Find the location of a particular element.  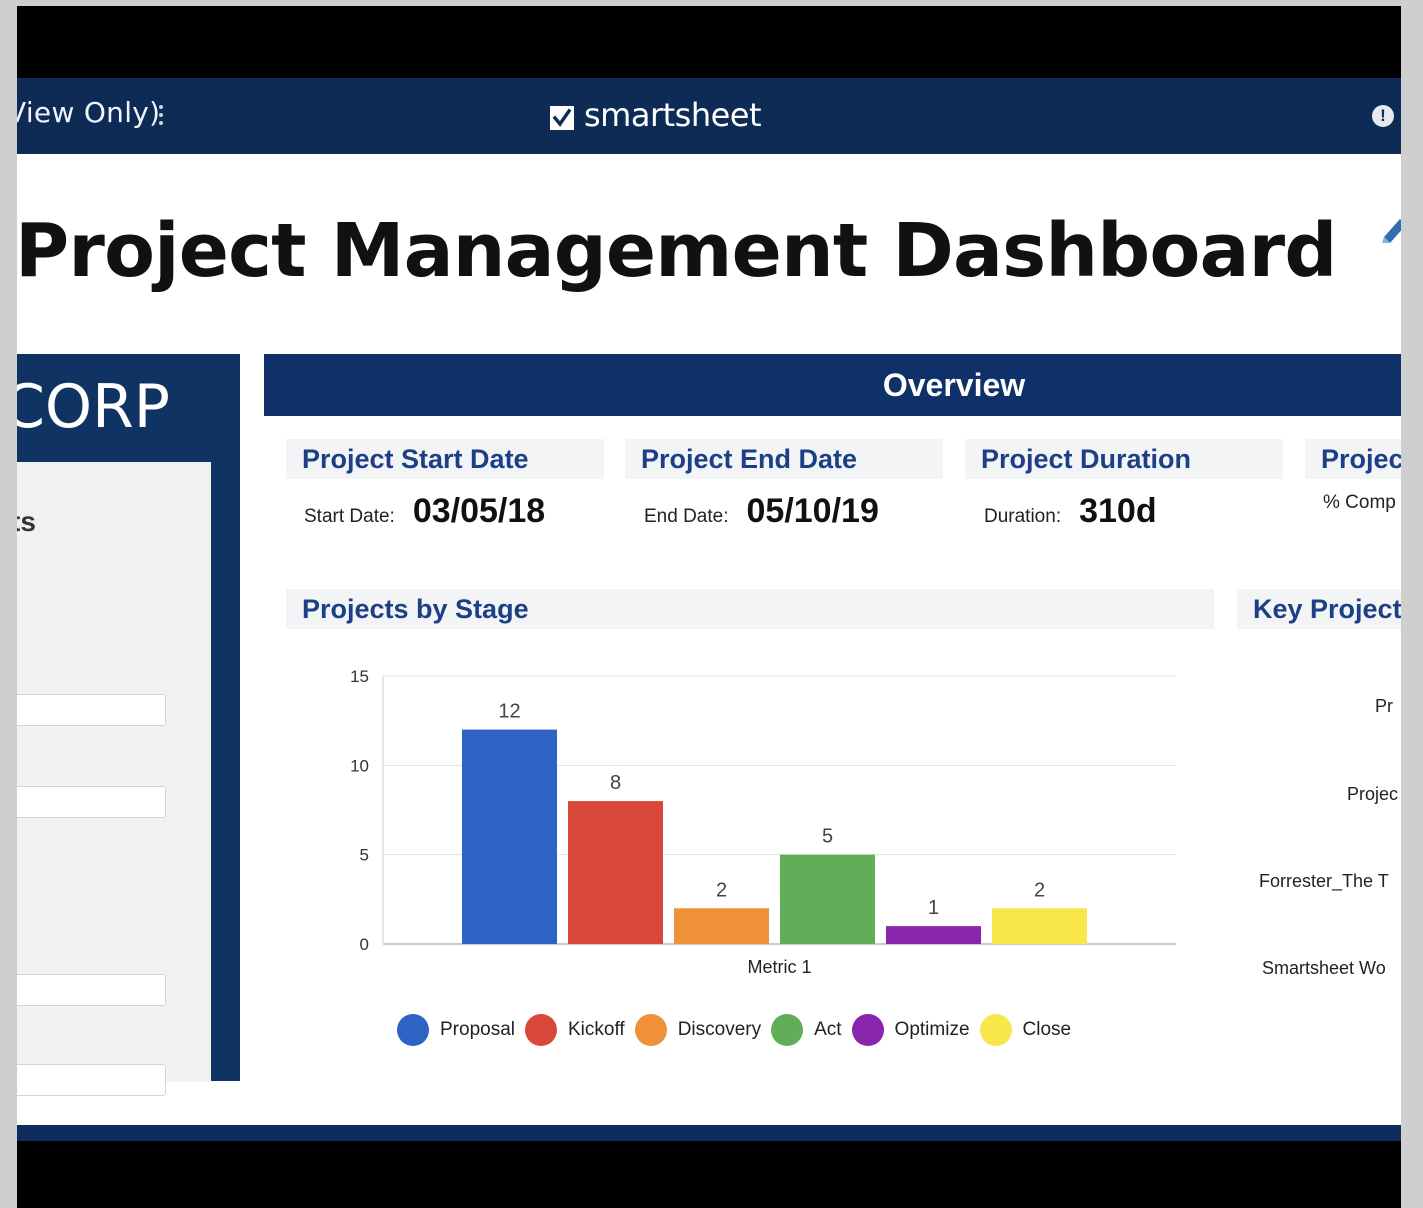

chart-legend: Proposal Kickoff Discovery Act Optimize Close is located at coordinates (739, 1030).